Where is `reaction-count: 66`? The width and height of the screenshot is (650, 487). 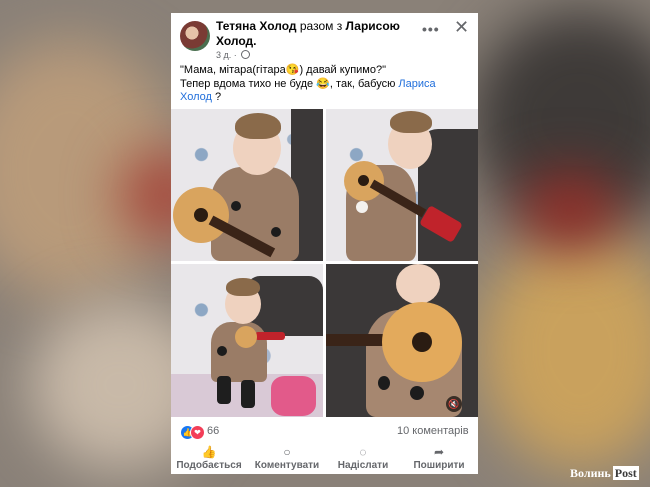
reaction-count: 66 is located at coordinates (213, 431).